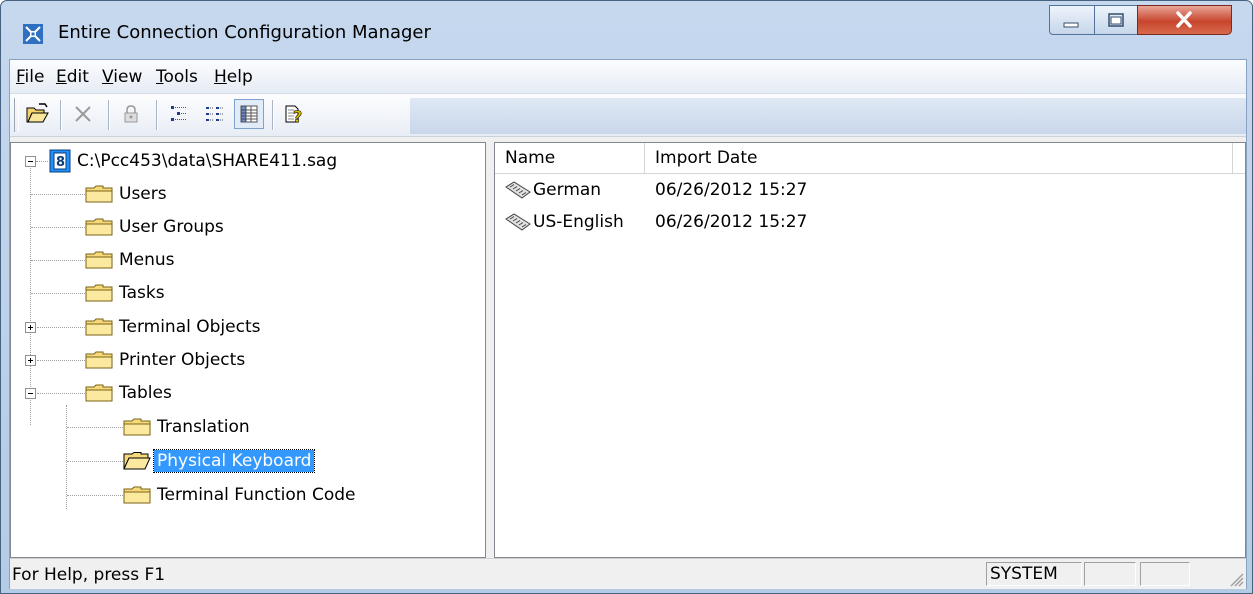 Image resolution: width=1253 pixels, height=594 pixels. Describe the element at coordinates (30, 393) in the screenshot. I see `collapse-tables-toggle` at that location.